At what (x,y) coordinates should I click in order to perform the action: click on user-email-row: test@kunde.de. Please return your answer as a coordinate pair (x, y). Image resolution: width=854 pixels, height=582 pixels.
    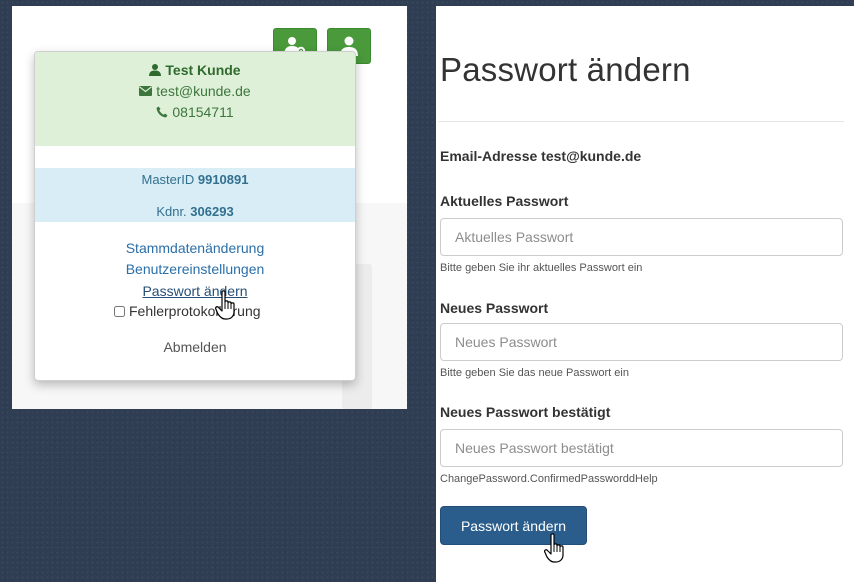
    Looking at the image, I should click on (195, 91).